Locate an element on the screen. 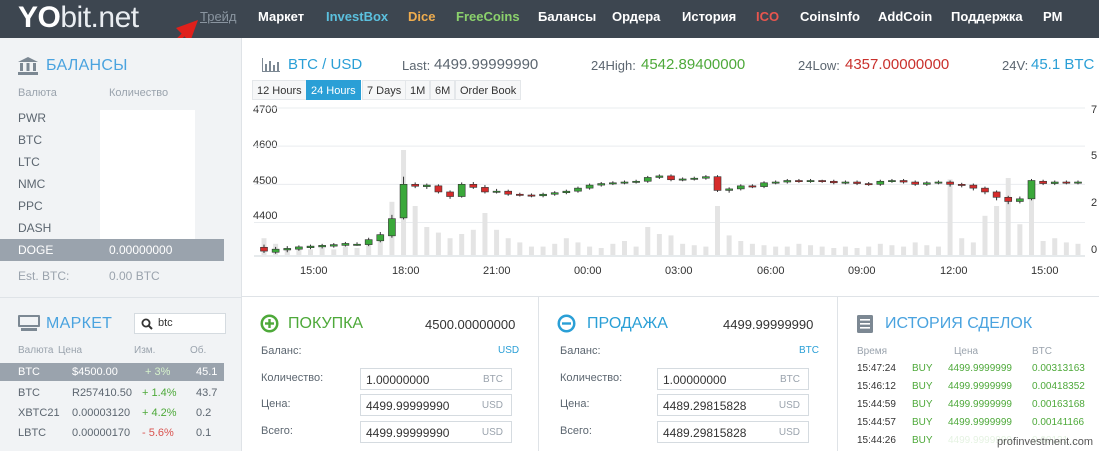 Image resolution: width=1099 pixels, height=451 pixels. nav-coinsinfo: CoinsInfo is located at coordinates (830, 16).